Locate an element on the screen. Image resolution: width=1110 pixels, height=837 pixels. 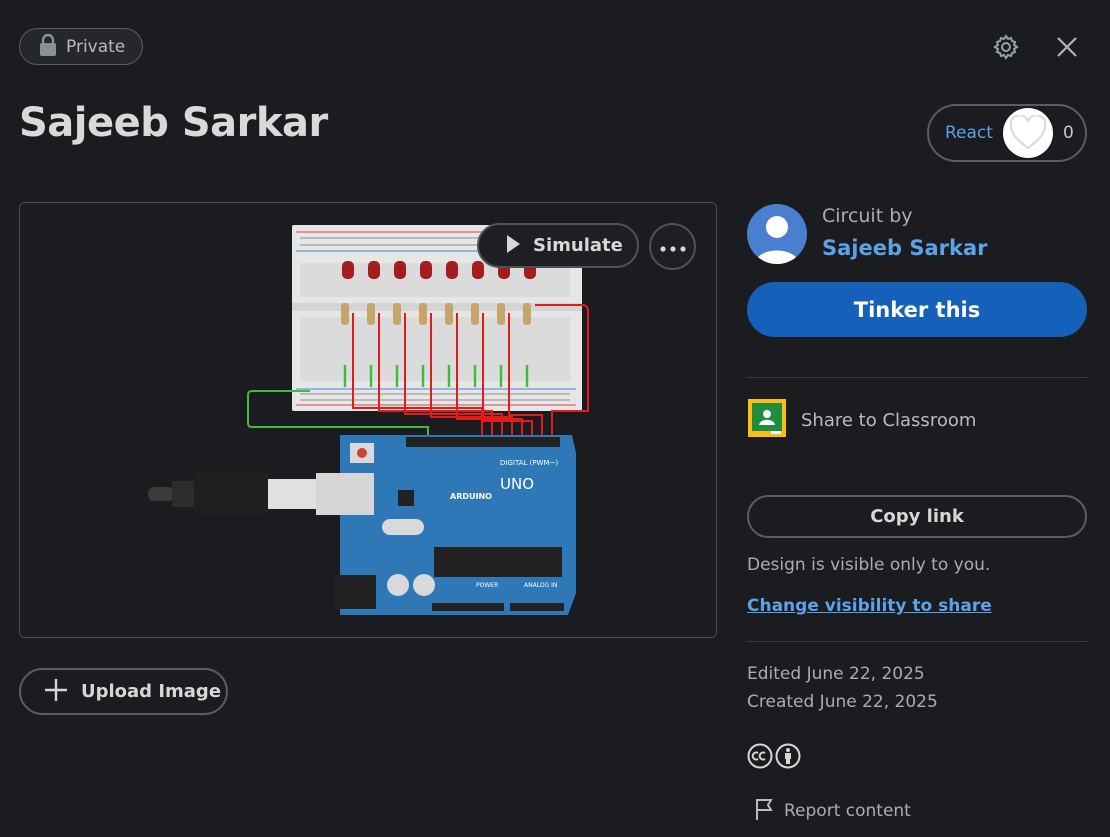
share-to-classroom-label: Share to Classroom is located at coordinates (889, 420).